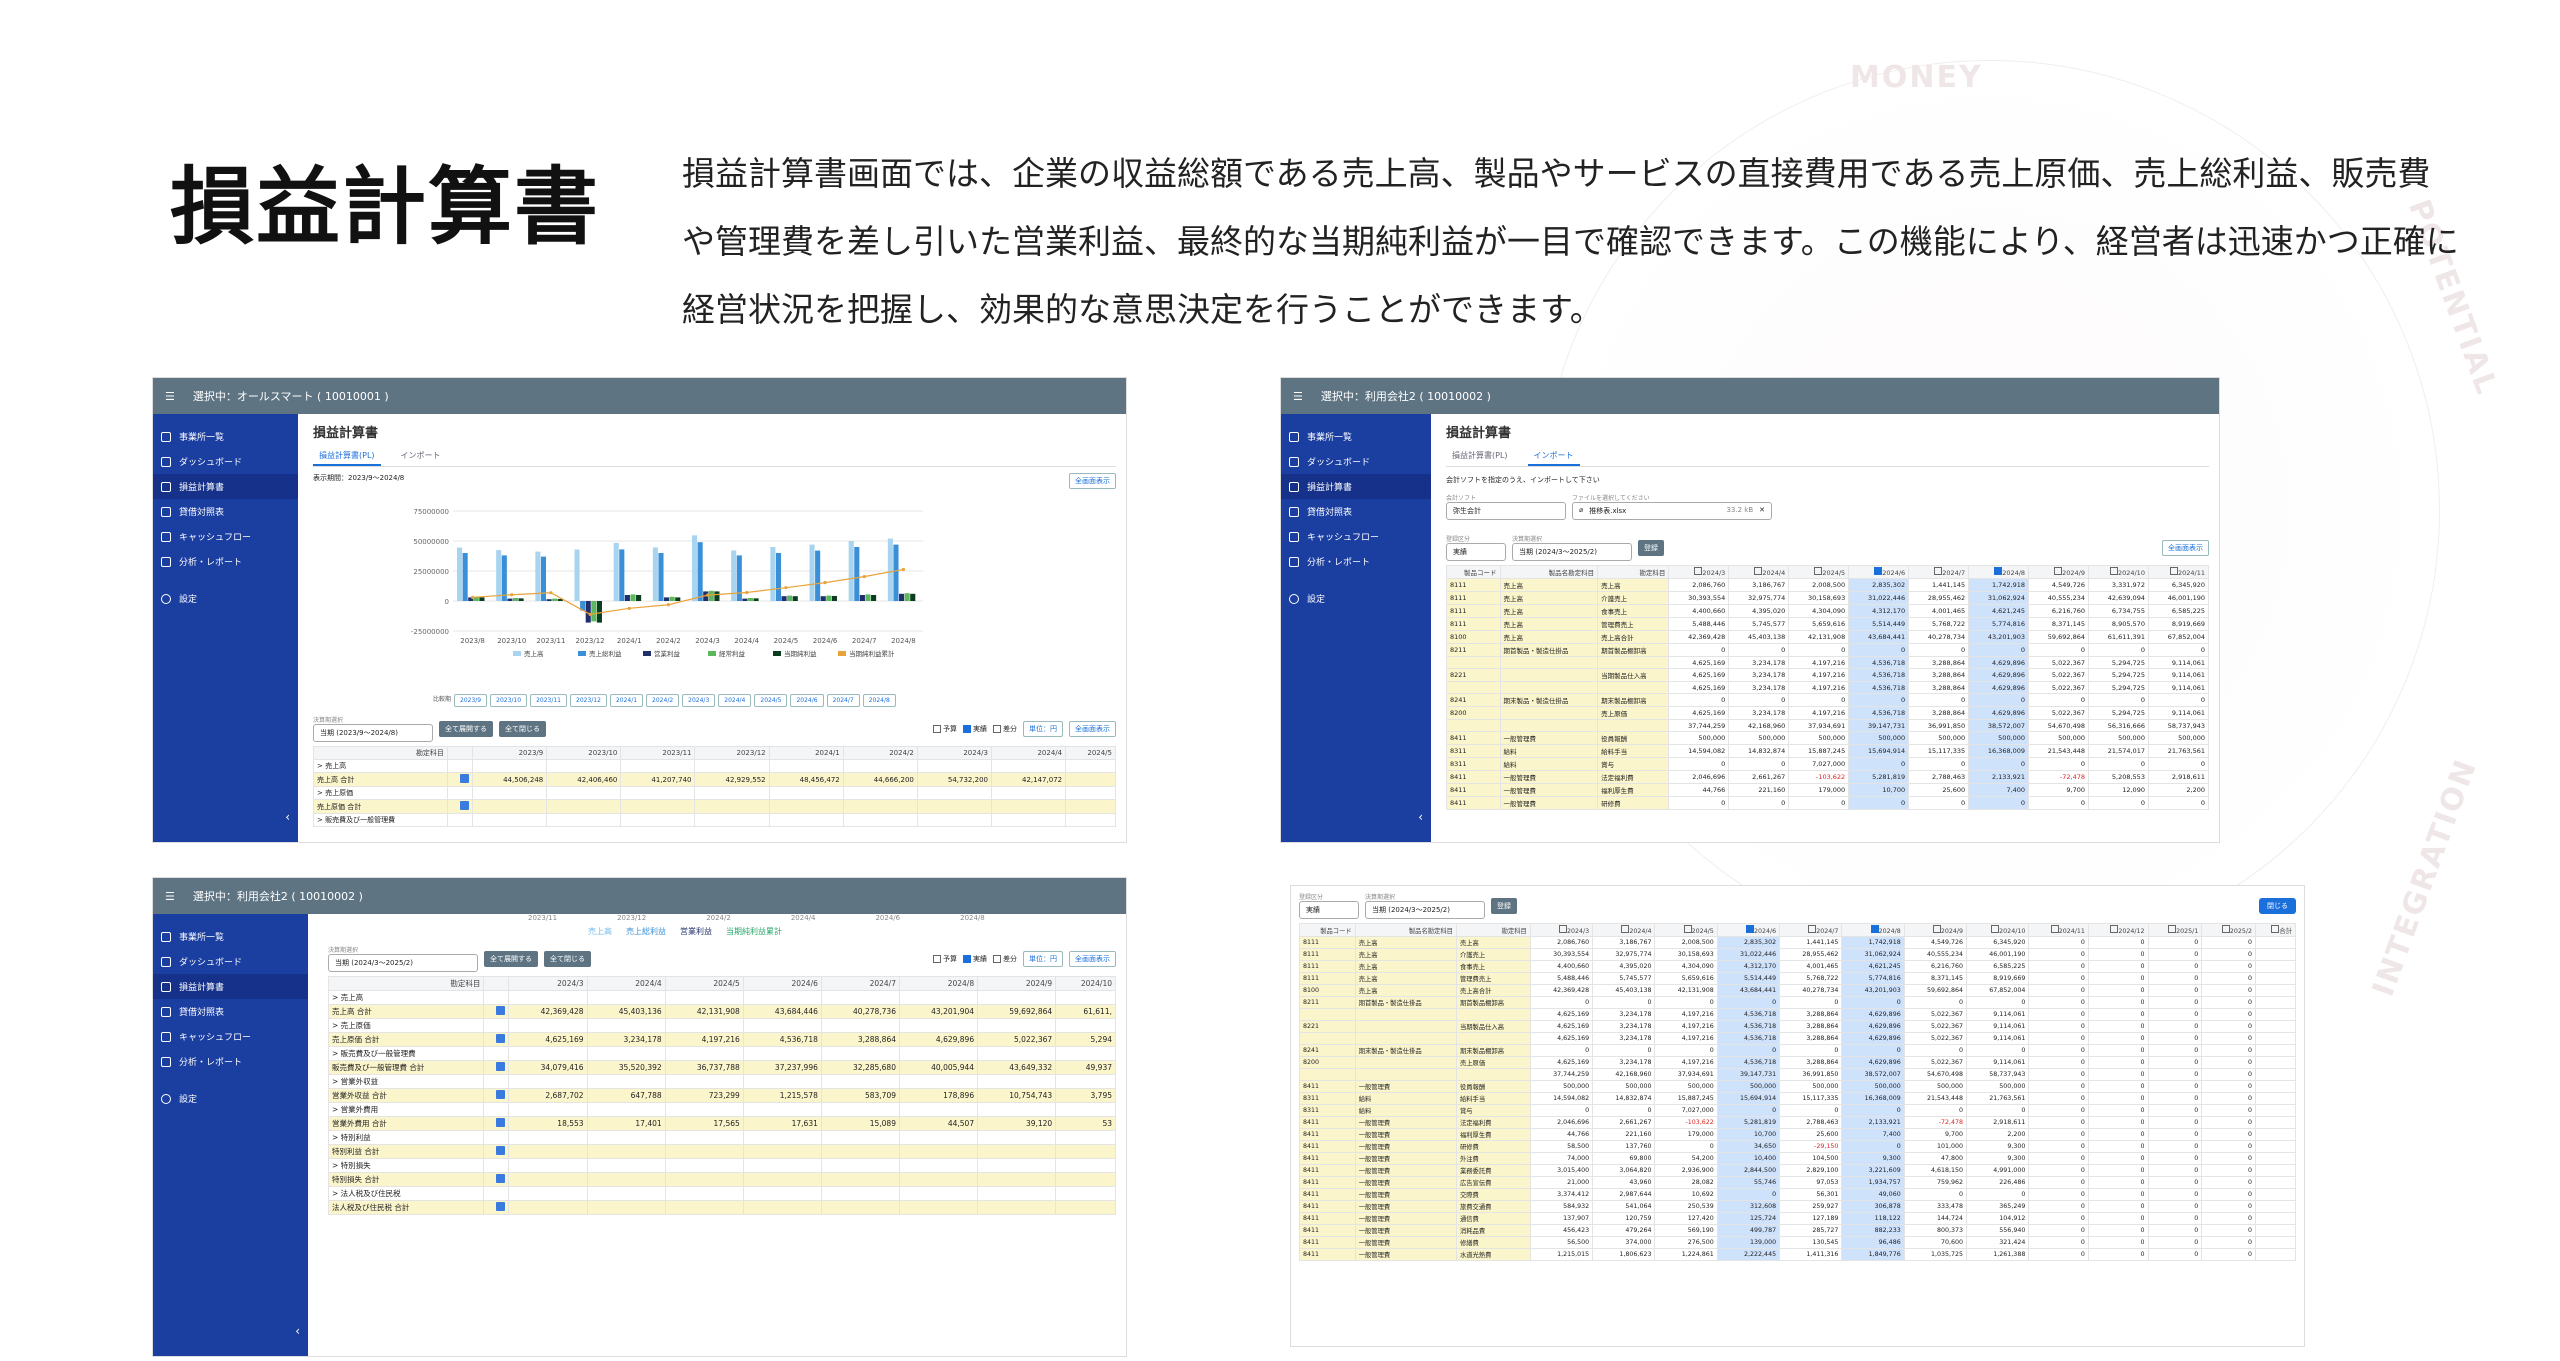 This screenshot has width=2560, height=1361. Describe the element at coordinates (225, 486) in the screenshot. I see `sidebar-item-pl: 損益計算書` at that location.